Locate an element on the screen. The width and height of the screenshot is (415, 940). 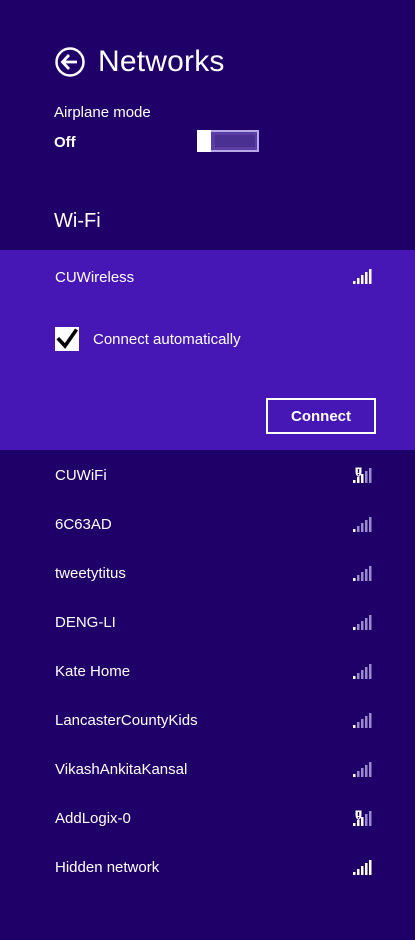
connect-automatically-label: Connect automatically is located at coordinates (167, 339).